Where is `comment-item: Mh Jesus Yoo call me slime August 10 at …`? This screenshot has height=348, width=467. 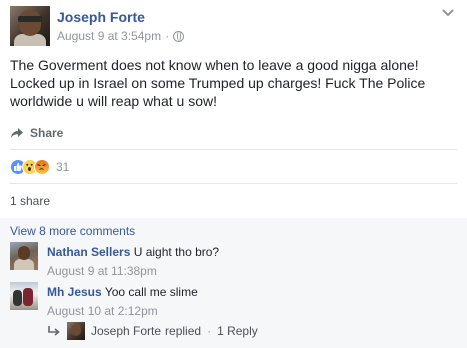 comment-item: Mh Jesus Yoo call me slime August 10 at … is located at coordinates (230, 303).